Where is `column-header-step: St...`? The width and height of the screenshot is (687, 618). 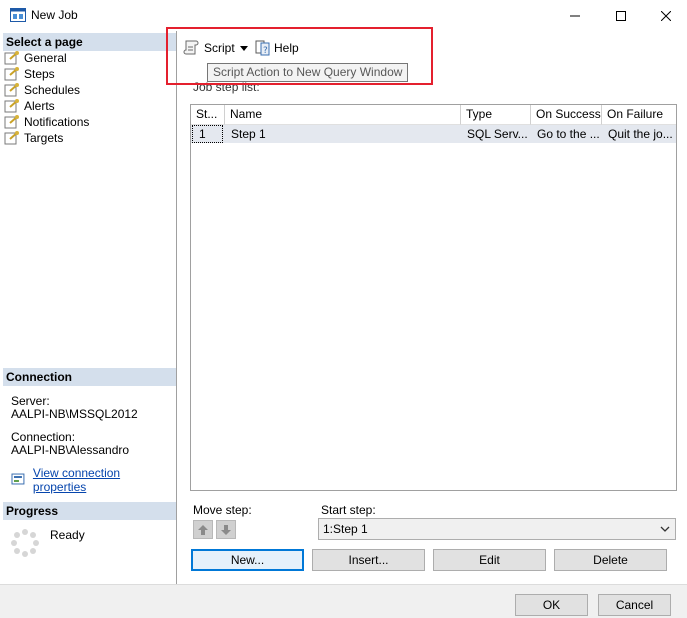
column-header-step: St... is located at coordinates (208, 115).